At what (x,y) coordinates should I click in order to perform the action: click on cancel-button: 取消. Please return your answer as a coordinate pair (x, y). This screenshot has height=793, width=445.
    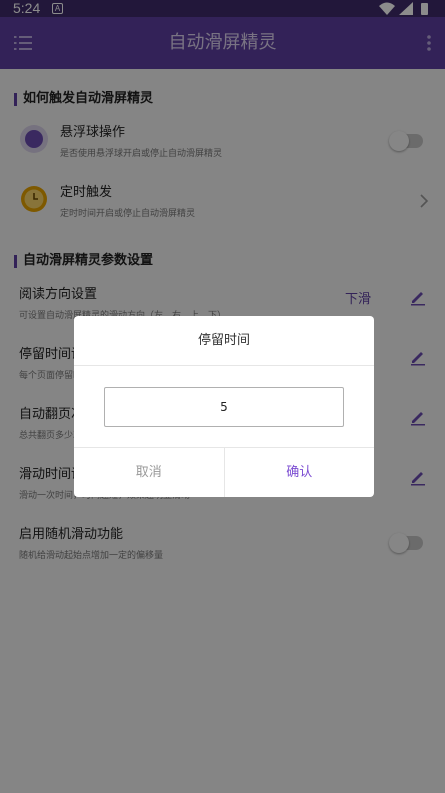
    Looking at the image, I should click on (149, 472).